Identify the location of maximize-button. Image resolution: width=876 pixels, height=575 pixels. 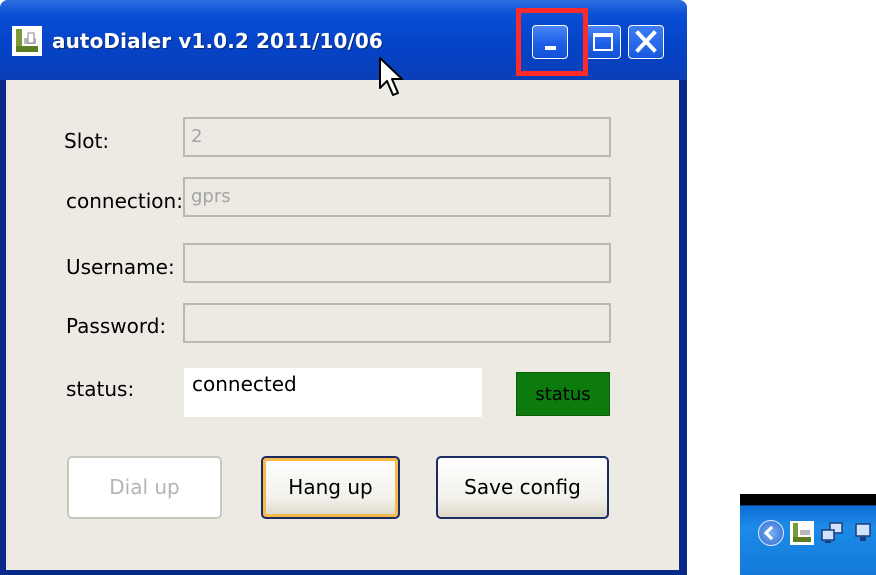
(603, 42).